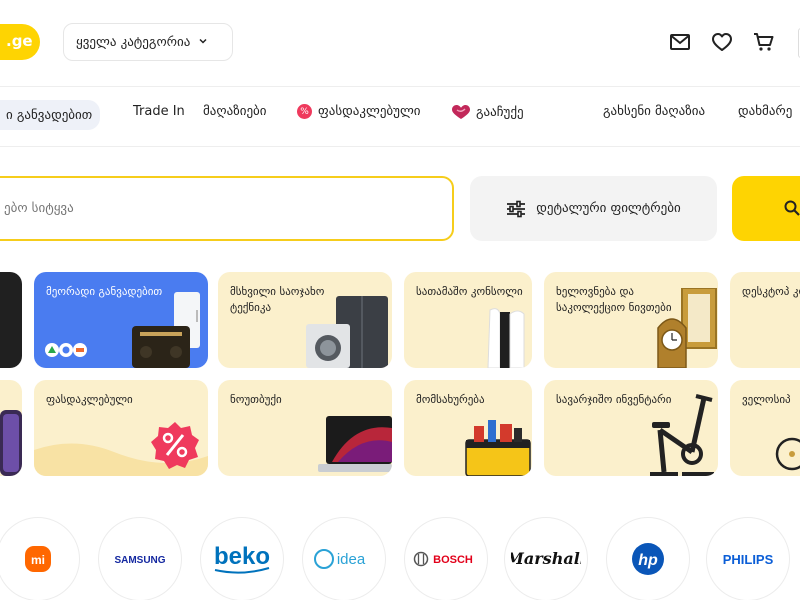 This screenshot has width=800, height=600. What do you see at coordinates (516, 208) in the screenshot?
I see `sliders-icon` at bounding box center [516, 208].